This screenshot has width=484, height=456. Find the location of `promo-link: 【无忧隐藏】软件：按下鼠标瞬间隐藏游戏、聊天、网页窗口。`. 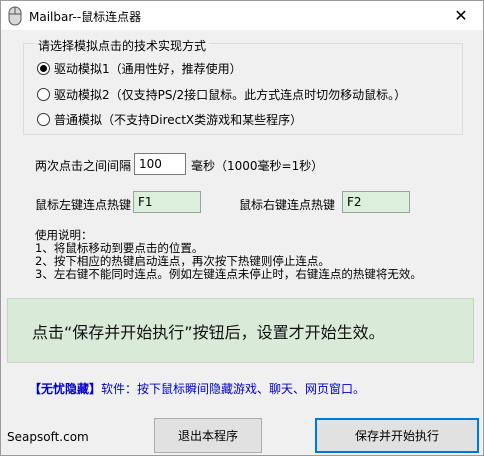

promo-link: 【无忧隐藏】软件：按下鼠标瞬间隐藏游戏、聊天、网页窗口。 is located at coordinates (197, 388).